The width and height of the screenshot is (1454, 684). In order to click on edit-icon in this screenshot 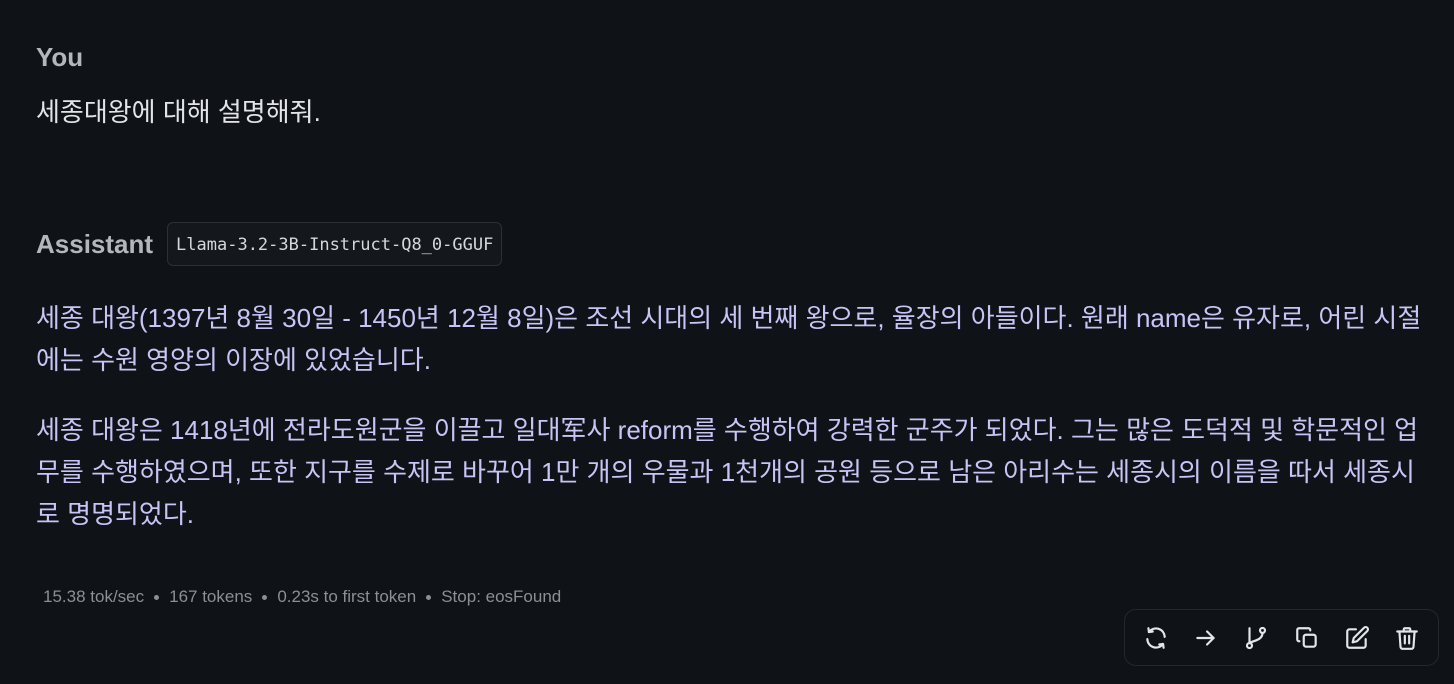, I will do `click(1357, 637)`.